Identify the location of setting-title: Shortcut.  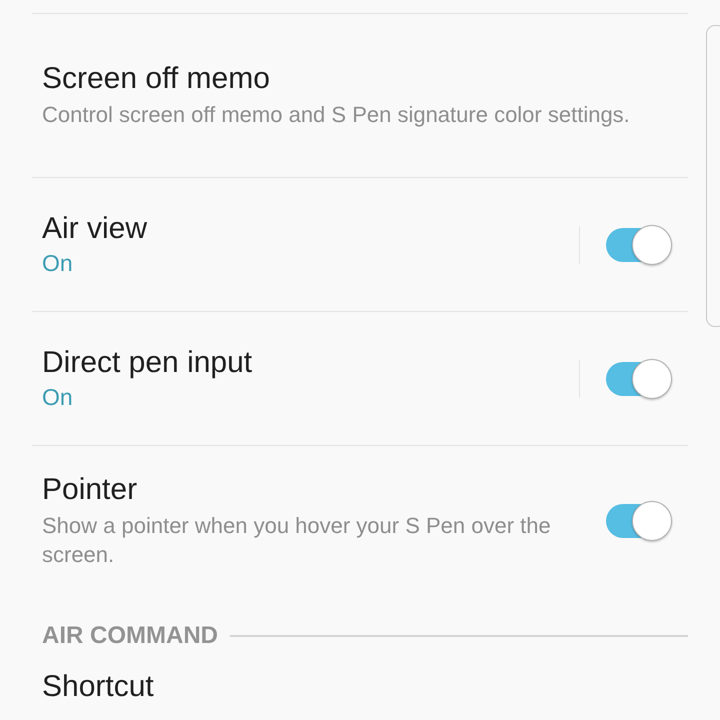
(98, 687).